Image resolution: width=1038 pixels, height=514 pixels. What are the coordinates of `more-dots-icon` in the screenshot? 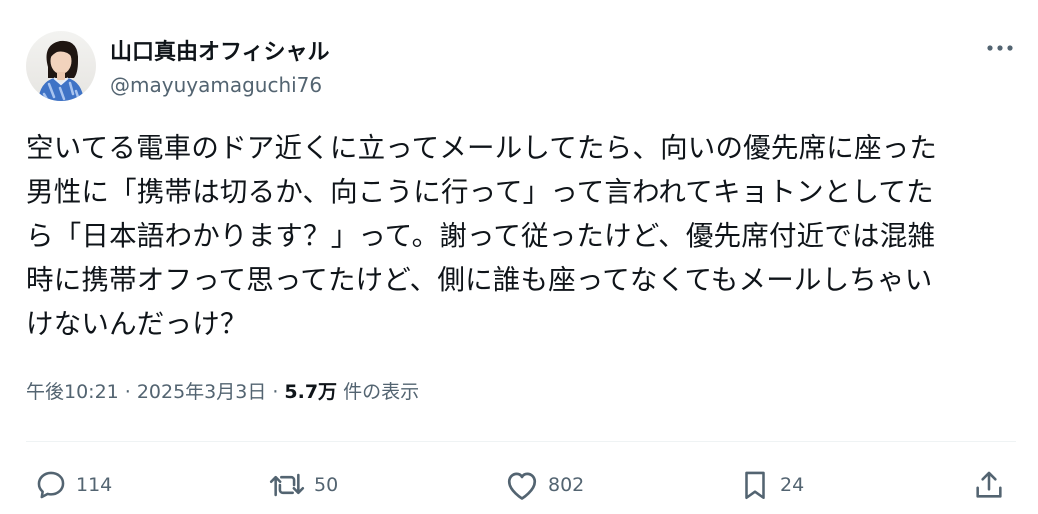 It's located at (1000, 48).